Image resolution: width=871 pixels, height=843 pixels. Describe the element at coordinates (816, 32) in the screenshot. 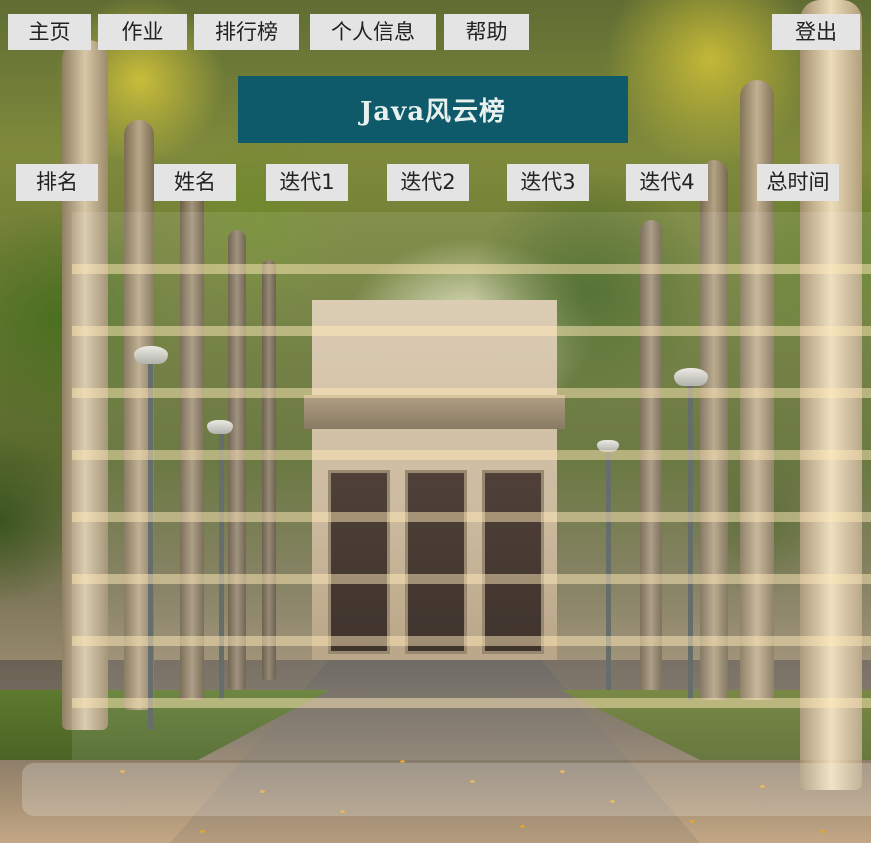

I see `logout-button: 登出` at that location.